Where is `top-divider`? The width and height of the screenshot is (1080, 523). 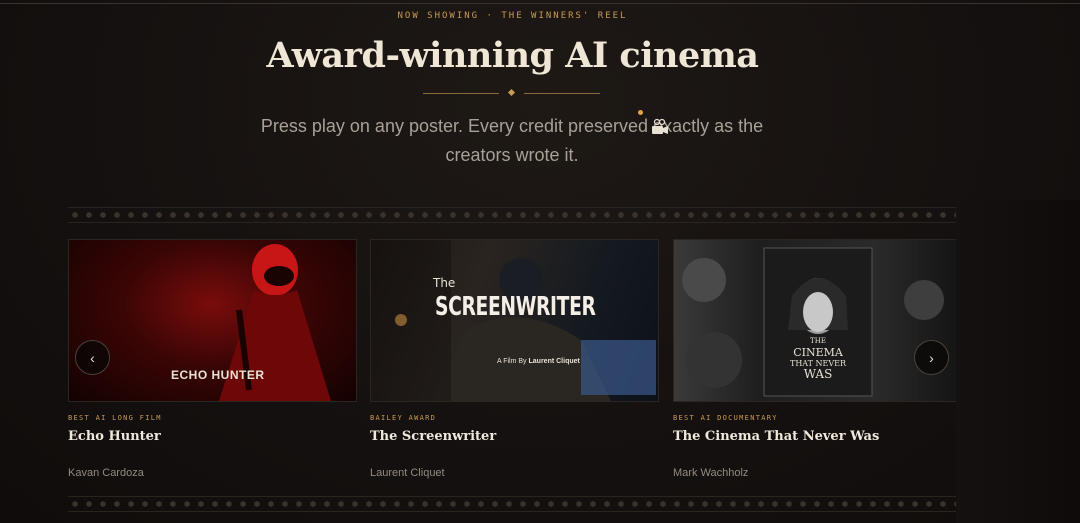
top-divider is located at coordinates (540, 3).